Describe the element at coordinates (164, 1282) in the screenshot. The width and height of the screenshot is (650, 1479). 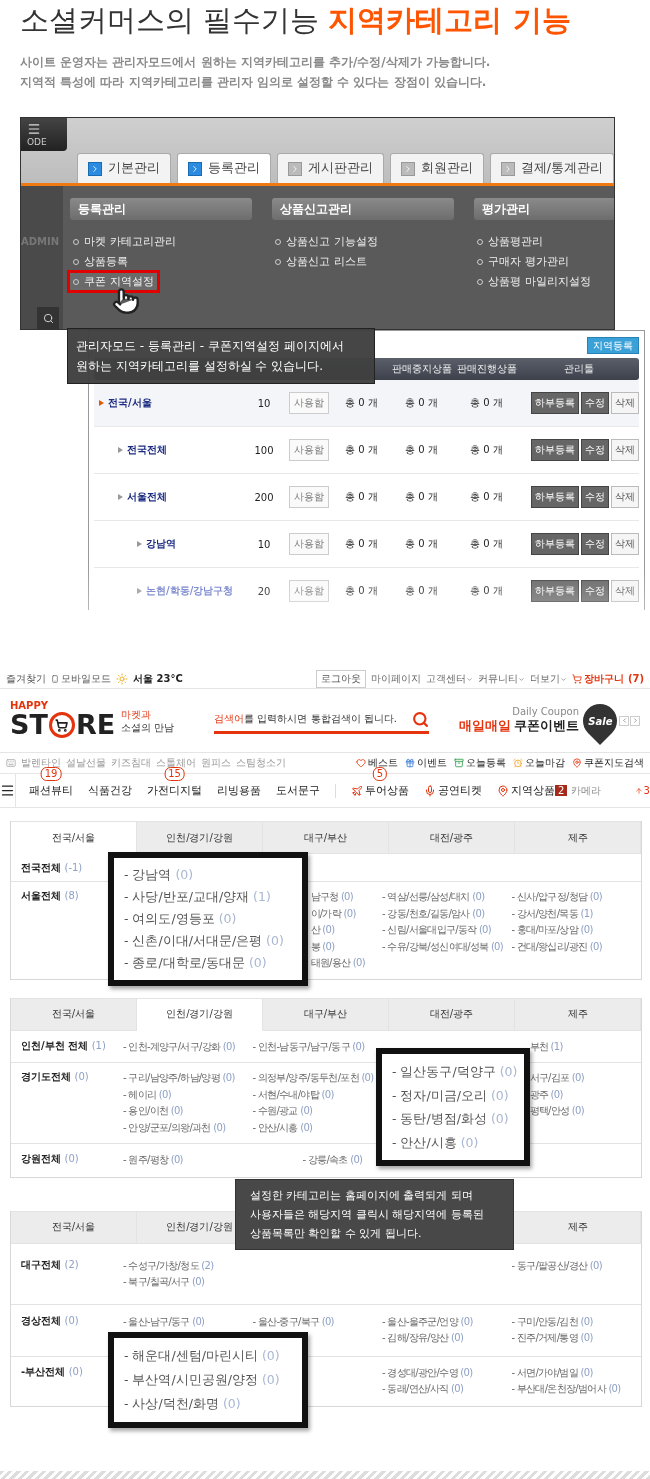
I see `region-link: - 북구/칠곡/서구 (0)` at that location.